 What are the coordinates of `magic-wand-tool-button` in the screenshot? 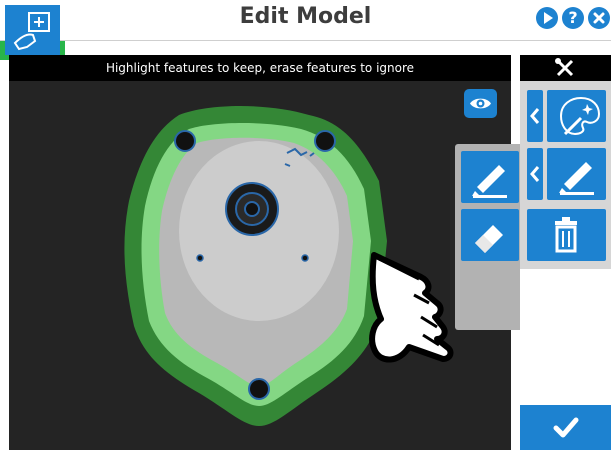 It's located at (576, 116).